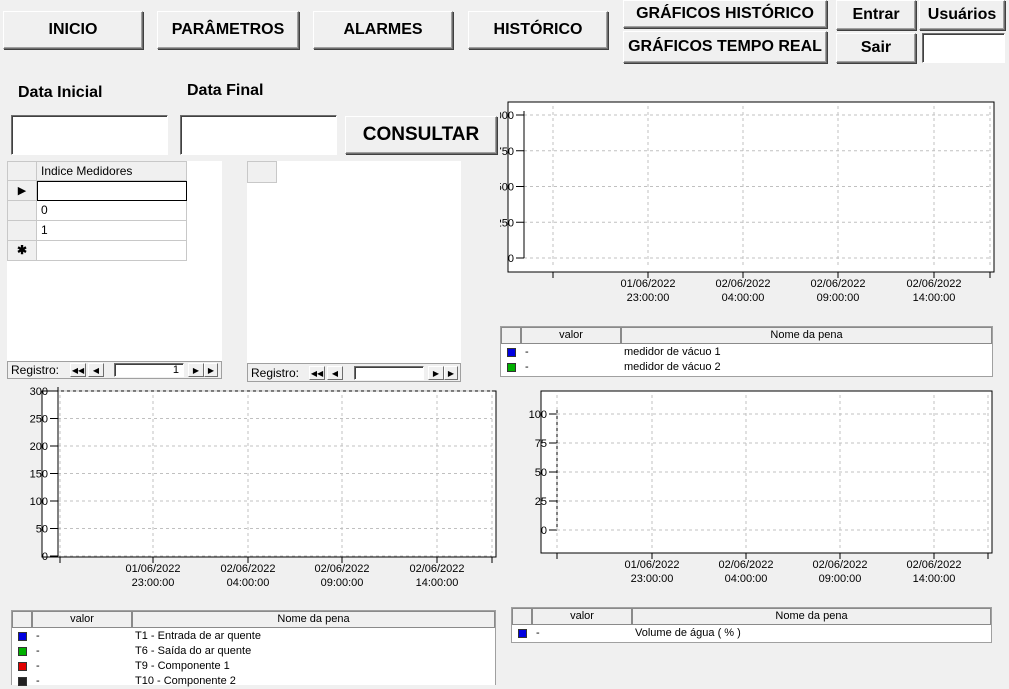 This screenshot has height=689, width=1009. I want to click on legend-row: - medidor de vácuo 1, so click(746, 352).